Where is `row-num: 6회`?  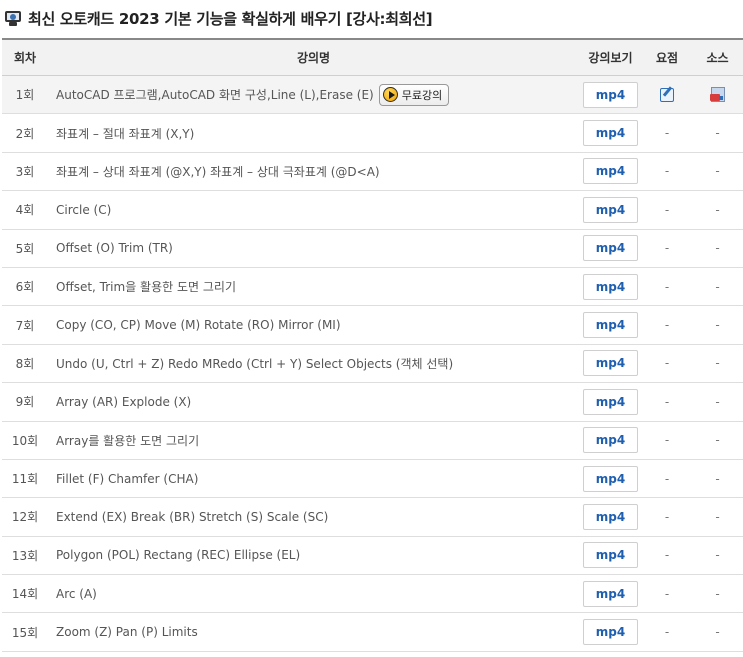 row-num: 6회 is located at coordinates (25, 287).